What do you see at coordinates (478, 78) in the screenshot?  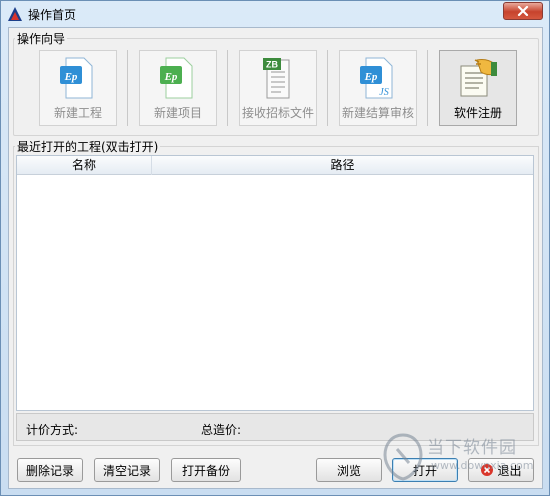 I see `register-hand-icon` at bounding box center [478, 78].